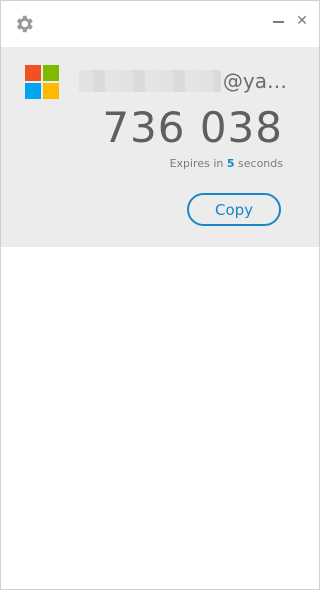 The height and width of the screenshot is (590, 320). I want to click on close-button: ✕, so click(302, 21).